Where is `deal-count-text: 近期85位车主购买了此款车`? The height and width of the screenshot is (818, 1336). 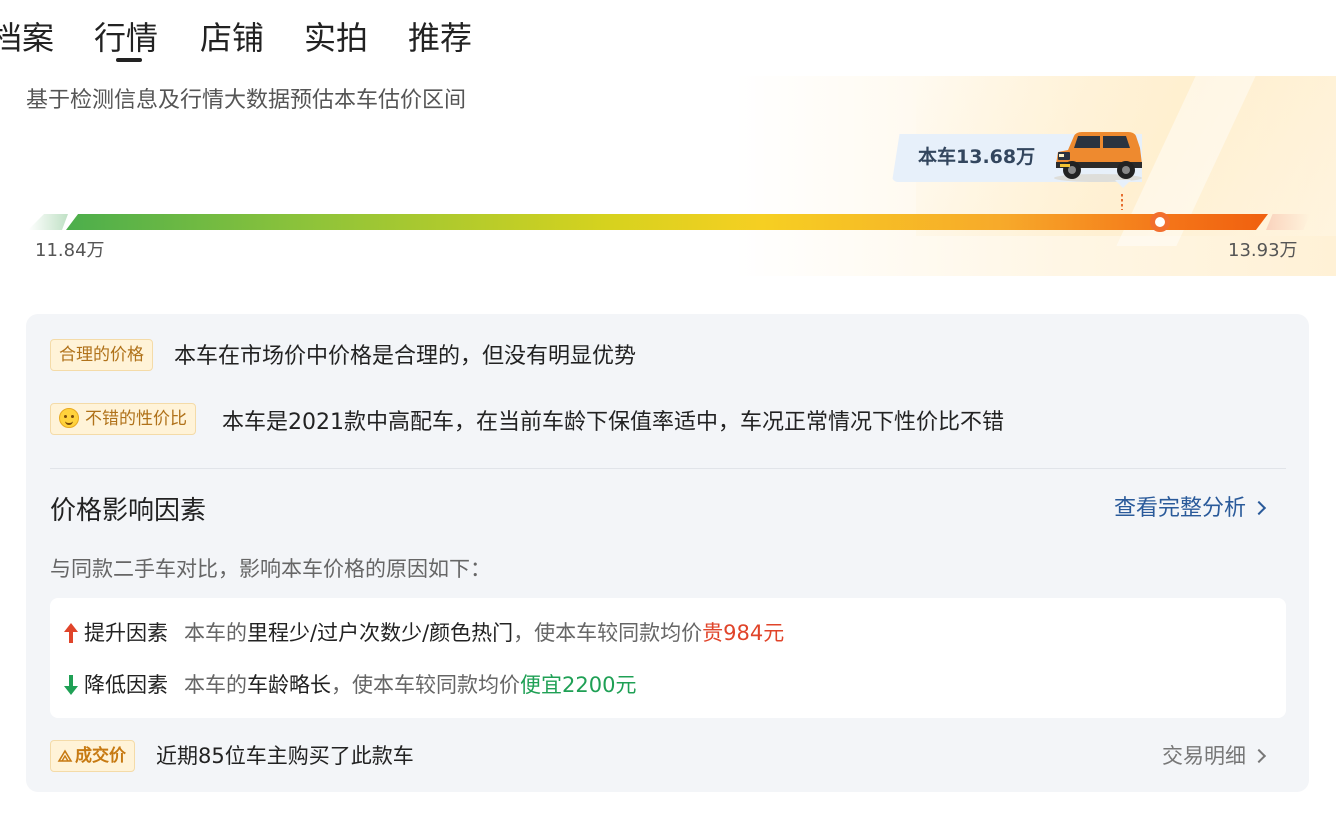
deal-count-text: 近期85位车主购买了此款车 is located at coordinates (285, 756).